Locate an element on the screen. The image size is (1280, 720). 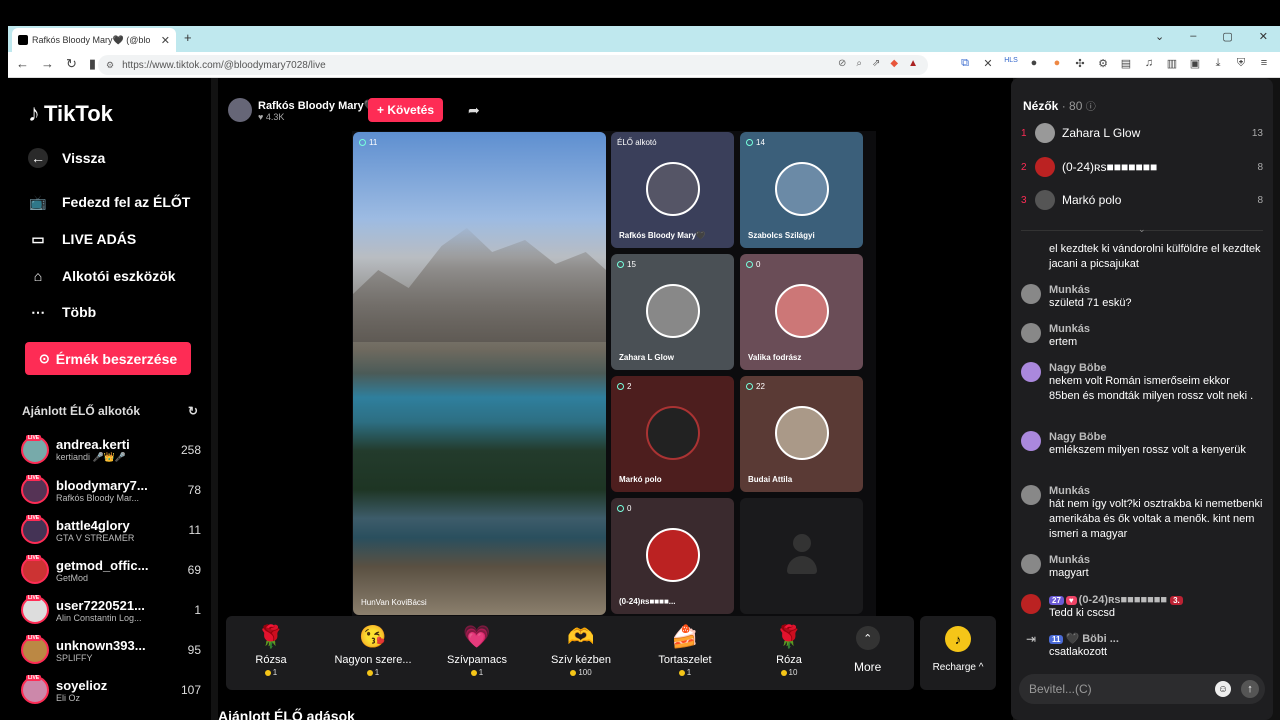
refresh-icon: ↻ is located at coordinates (193, 411).